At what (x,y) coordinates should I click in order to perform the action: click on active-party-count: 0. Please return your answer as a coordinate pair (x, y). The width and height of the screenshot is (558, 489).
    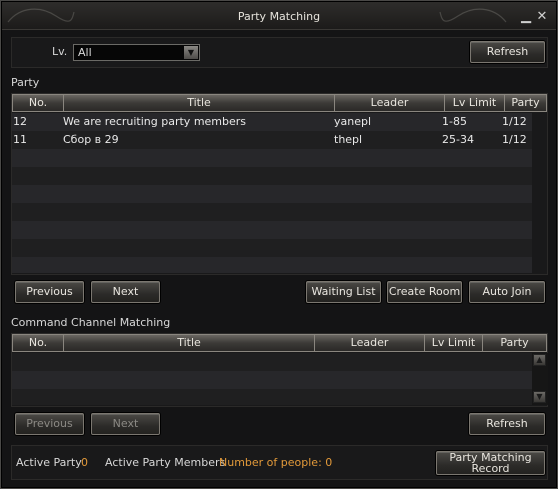
    Looking at the image, I should click on (84, 462).